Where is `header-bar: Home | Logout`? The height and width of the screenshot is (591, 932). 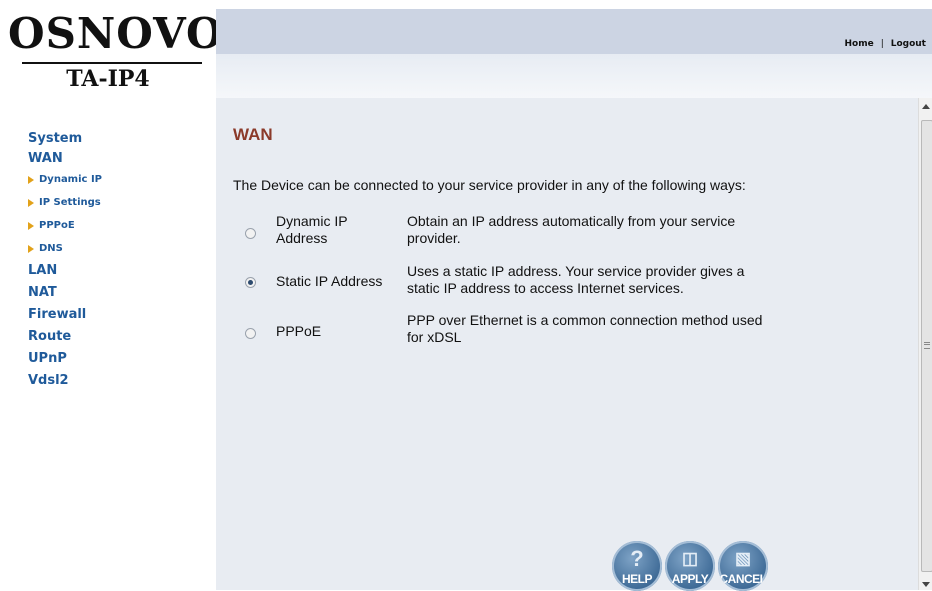
header-bar: Home | Logout is located at coordinates (574, 31).